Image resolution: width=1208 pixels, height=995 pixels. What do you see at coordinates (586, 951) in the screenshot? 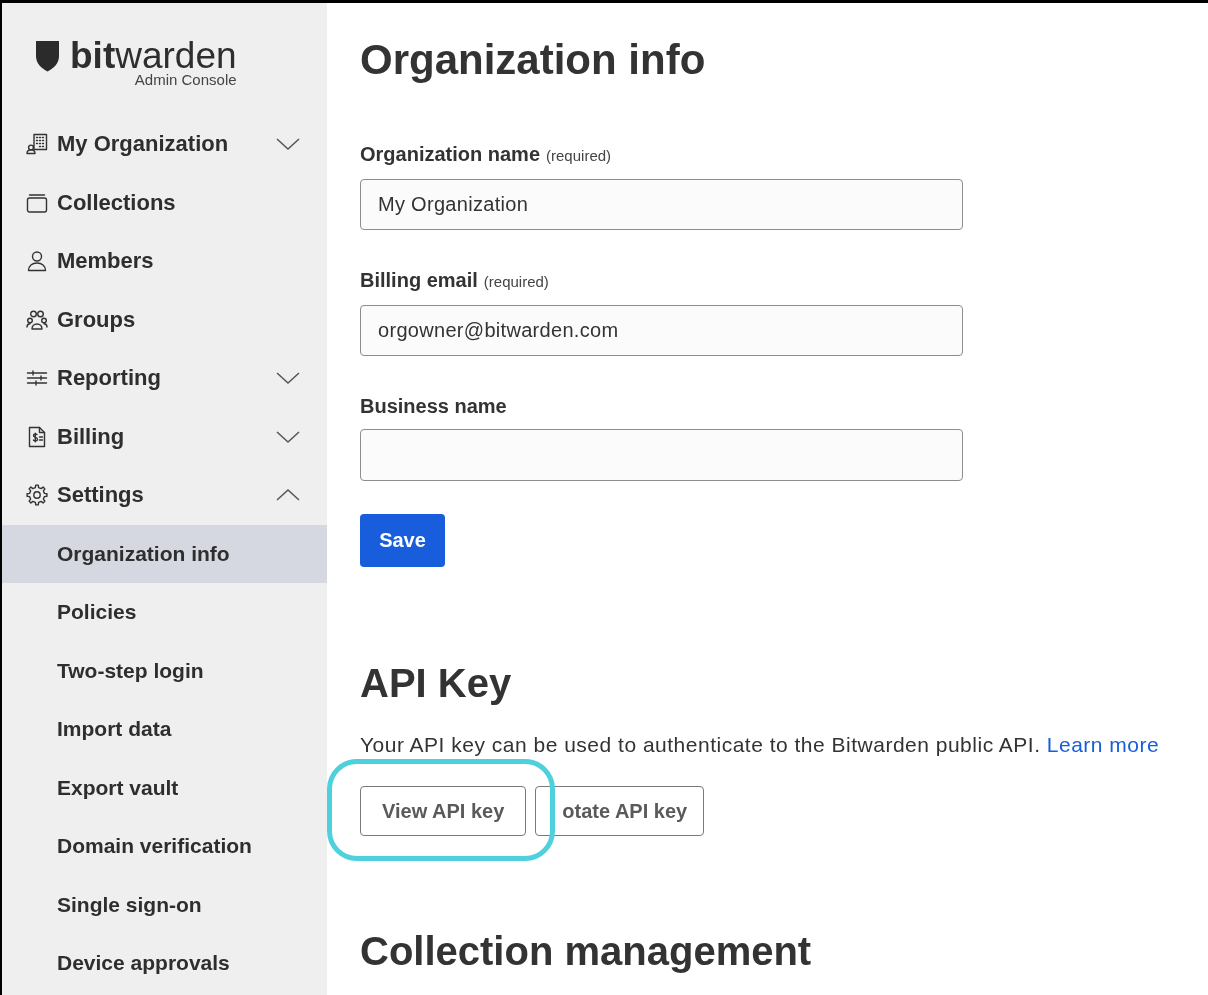
I see `section-heading: Collection management` at bounding box center [586, 951].